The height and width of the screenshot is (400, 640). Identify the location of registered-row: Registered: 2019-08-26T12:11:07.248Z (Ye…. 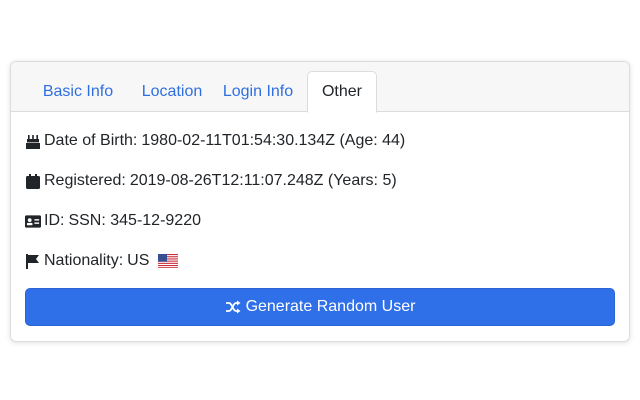
(211, 181).